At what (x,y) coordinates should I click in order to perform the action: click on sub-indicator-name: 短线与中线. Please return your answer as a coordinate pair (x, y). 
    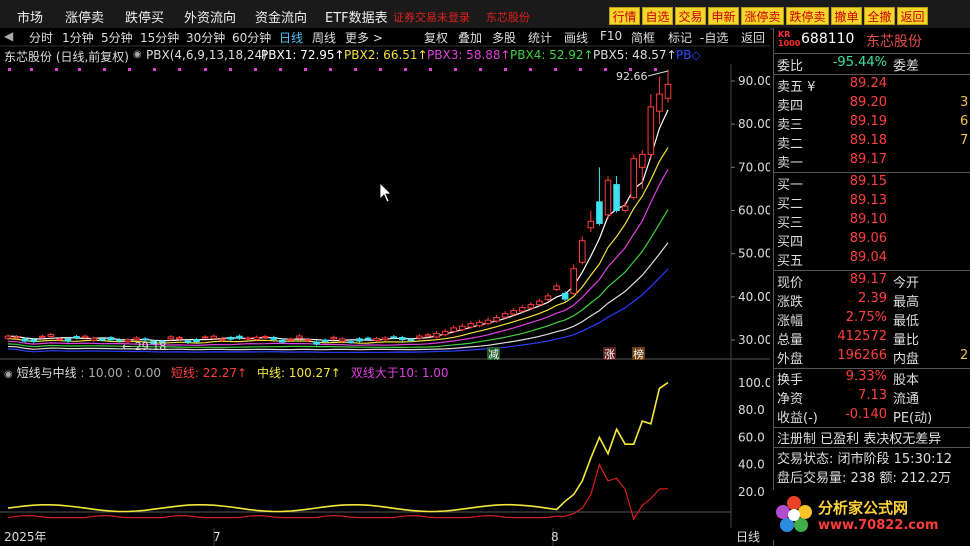
    Looking at the image, I should click on (47, 373).